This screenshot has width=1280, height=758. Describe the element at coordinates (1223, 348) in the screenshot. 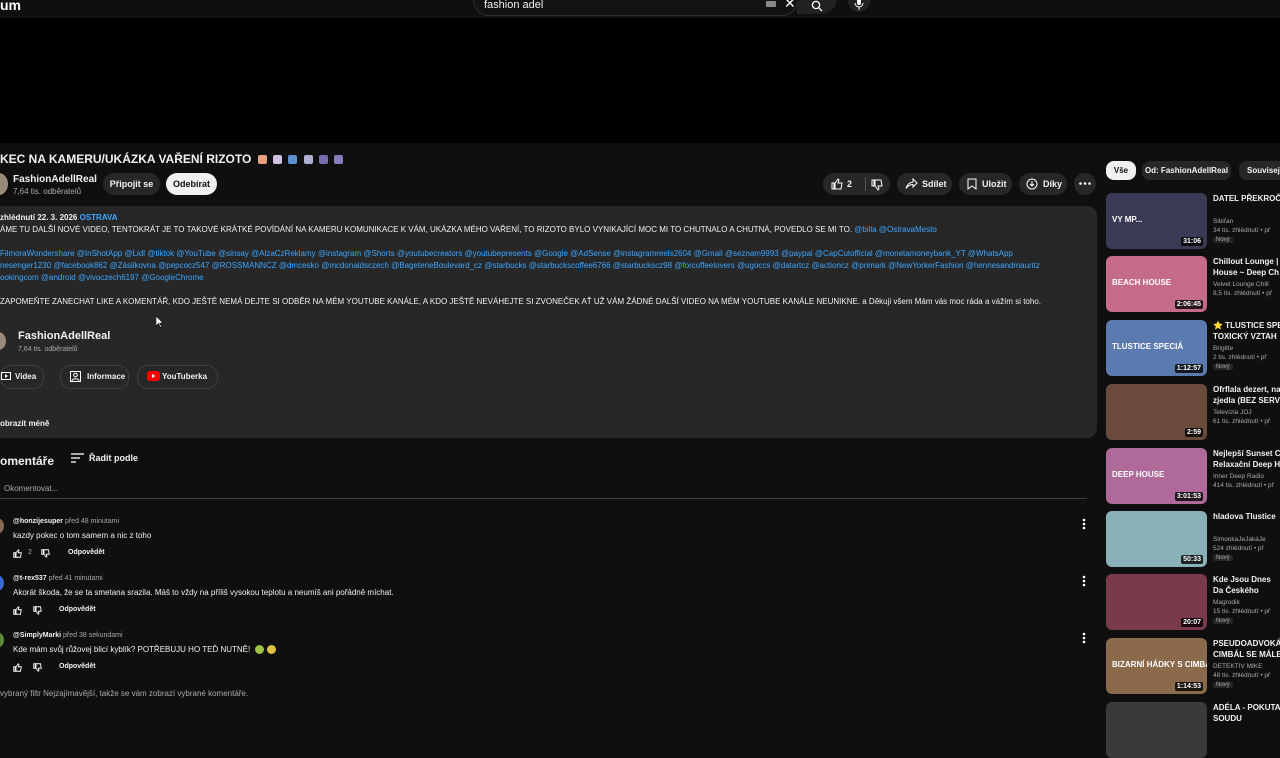

I see `related-video-channel: Brigitte` at that location.